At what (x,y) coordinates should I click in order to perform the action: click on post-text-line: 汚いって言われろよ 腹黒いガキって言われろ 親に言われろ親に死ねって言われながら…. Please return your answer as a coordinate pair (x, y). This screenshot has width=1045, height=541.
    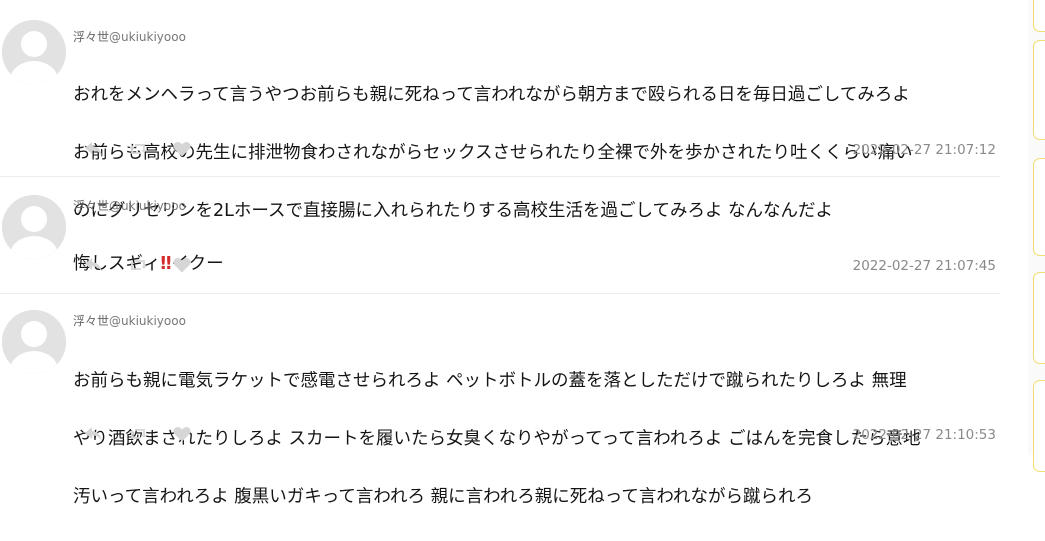
    Looking at the image, I should click on (443, 497).